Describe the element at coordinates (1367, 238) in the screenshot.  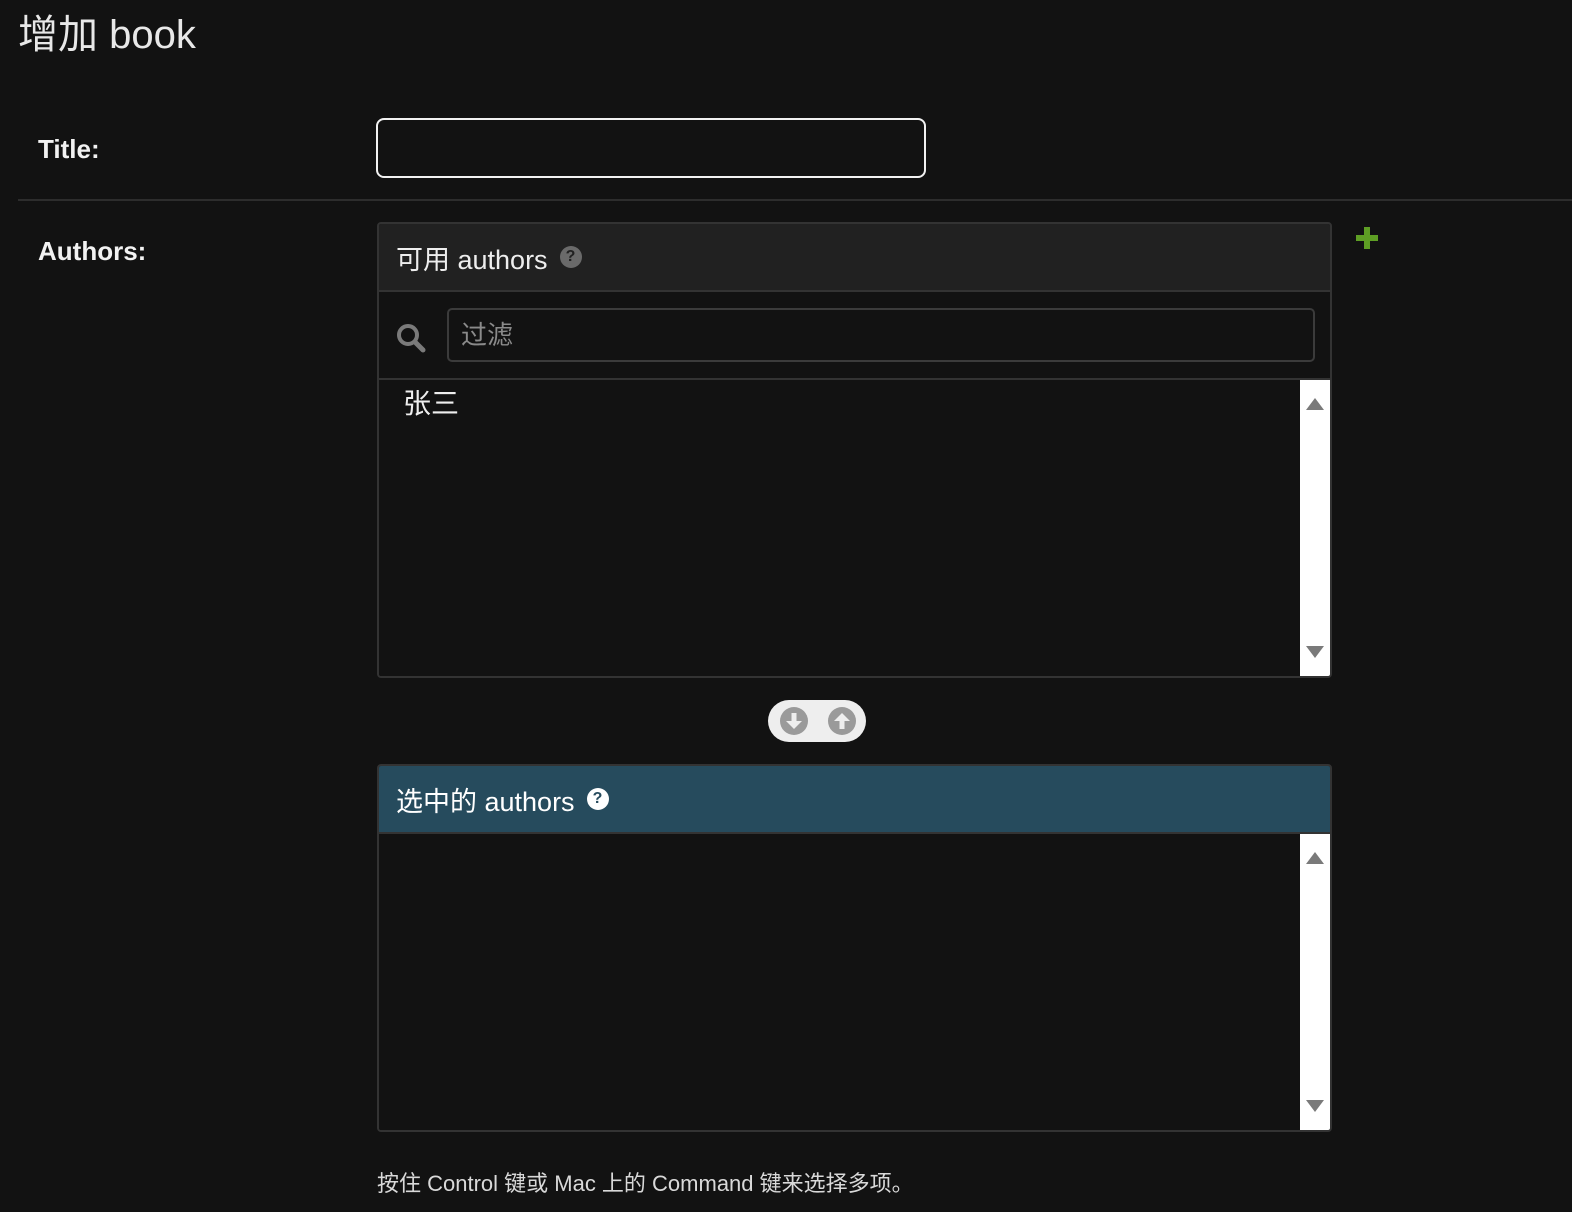
I see `plus-icon` at that location.